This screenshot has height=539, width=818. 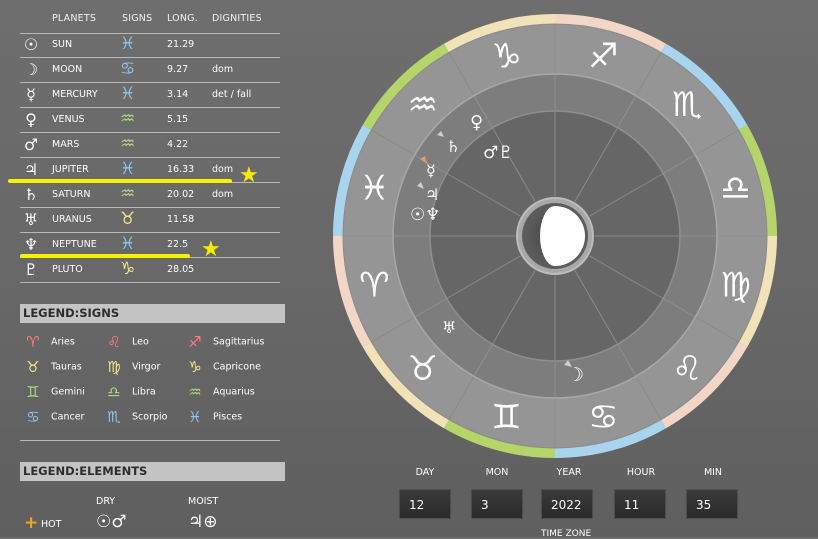 What do you see at coordinates (569, 472) in the screenshot?
I see `year-label: YEAR` at bounding box center [569, 472].